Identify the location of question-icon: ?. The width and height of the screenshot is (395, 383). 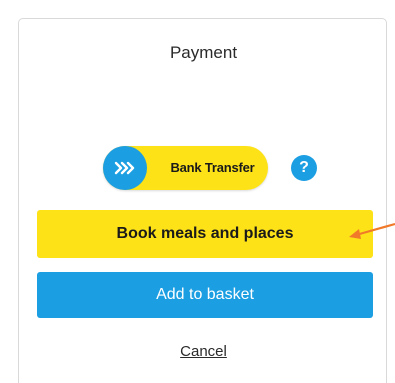
(304, 168).